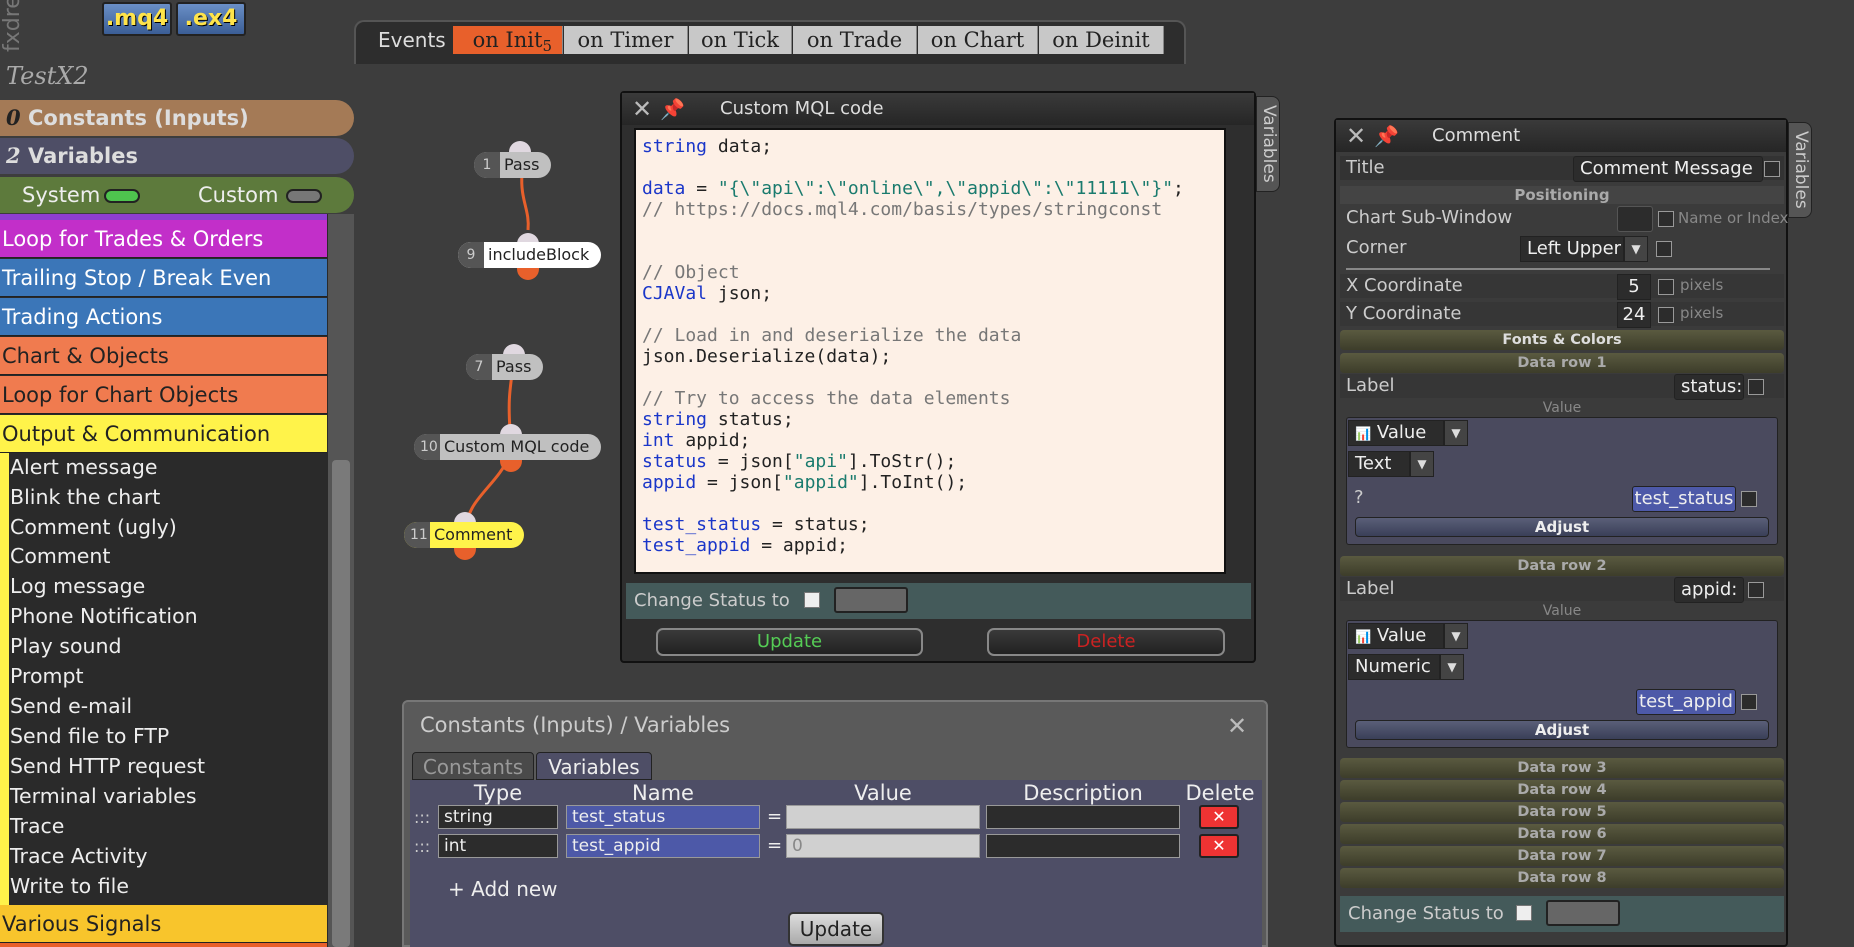 The image size is (1854, 947). I want to click on tab-constants: Constants, so click(473, 766).